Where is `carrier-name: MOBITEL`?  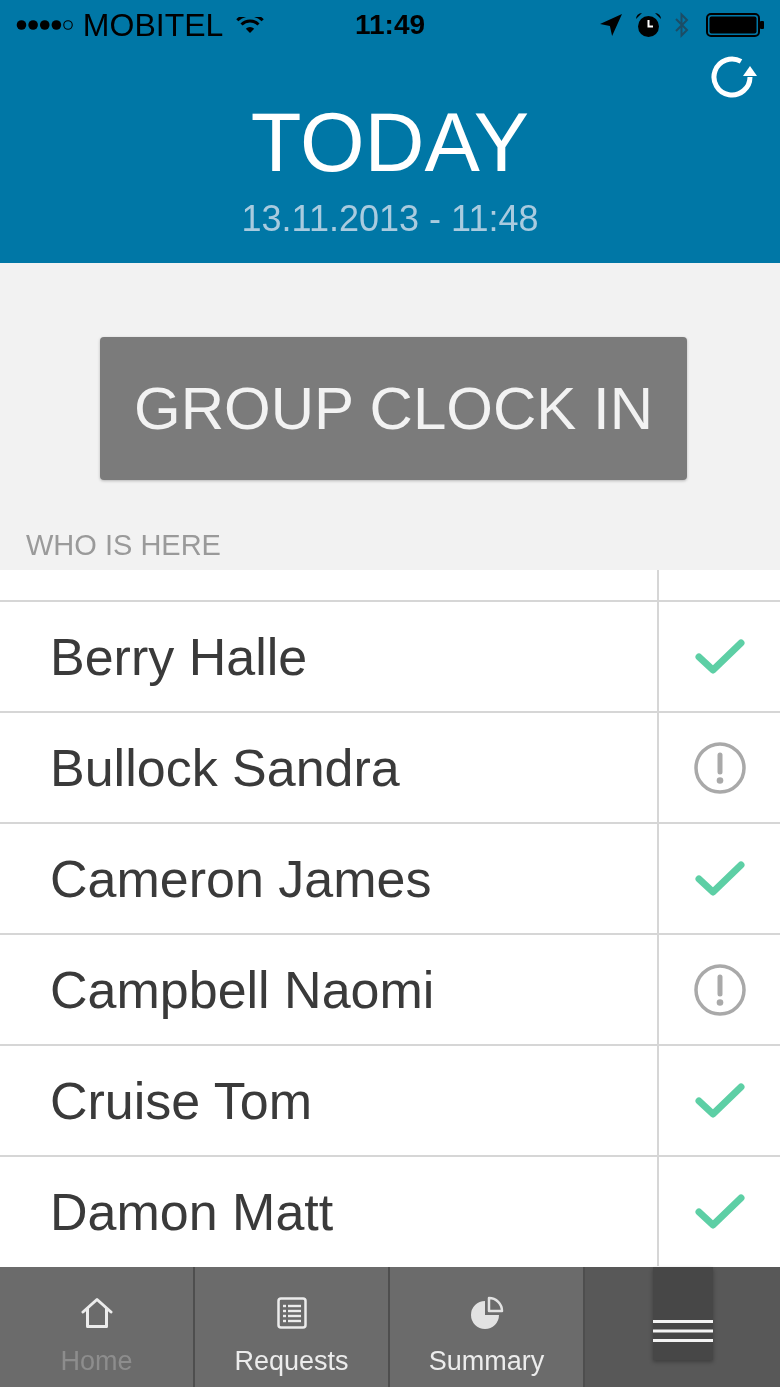 carrier-name: MOBITEL is located at coordinates (153, 25).